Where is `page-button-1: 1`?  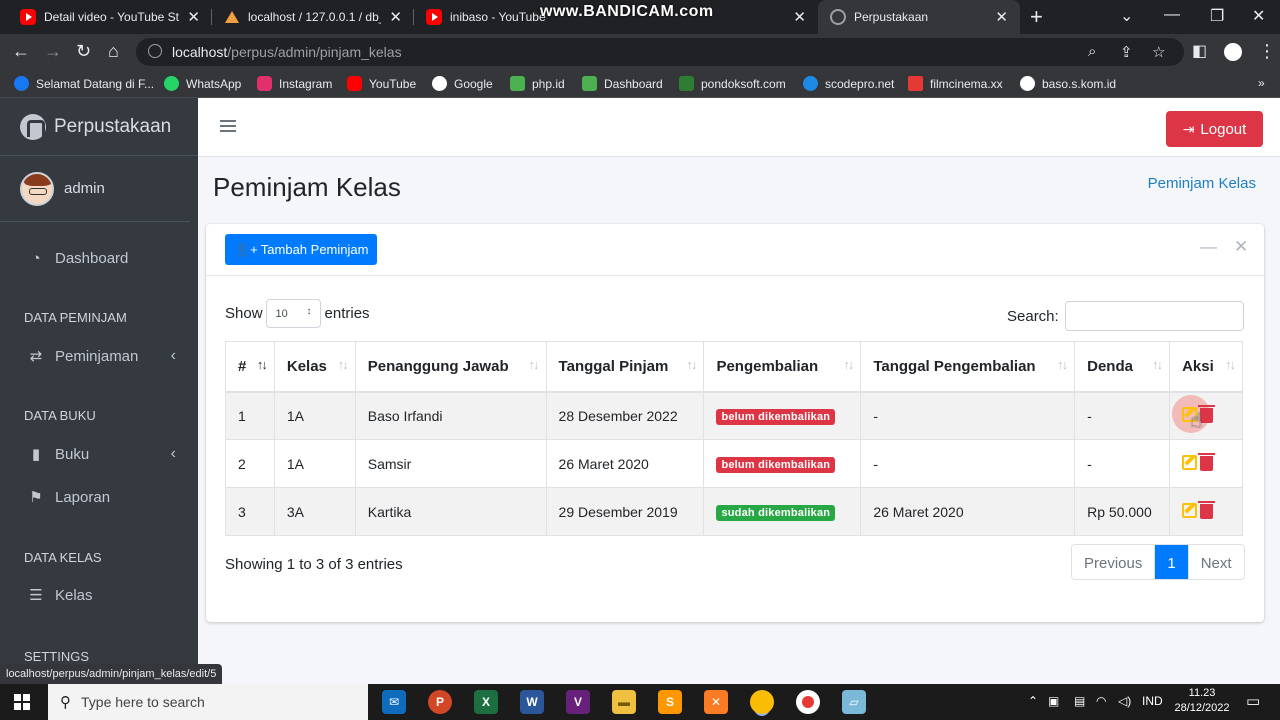 page-button-1: 1 is located at coordinates (1171, 562).